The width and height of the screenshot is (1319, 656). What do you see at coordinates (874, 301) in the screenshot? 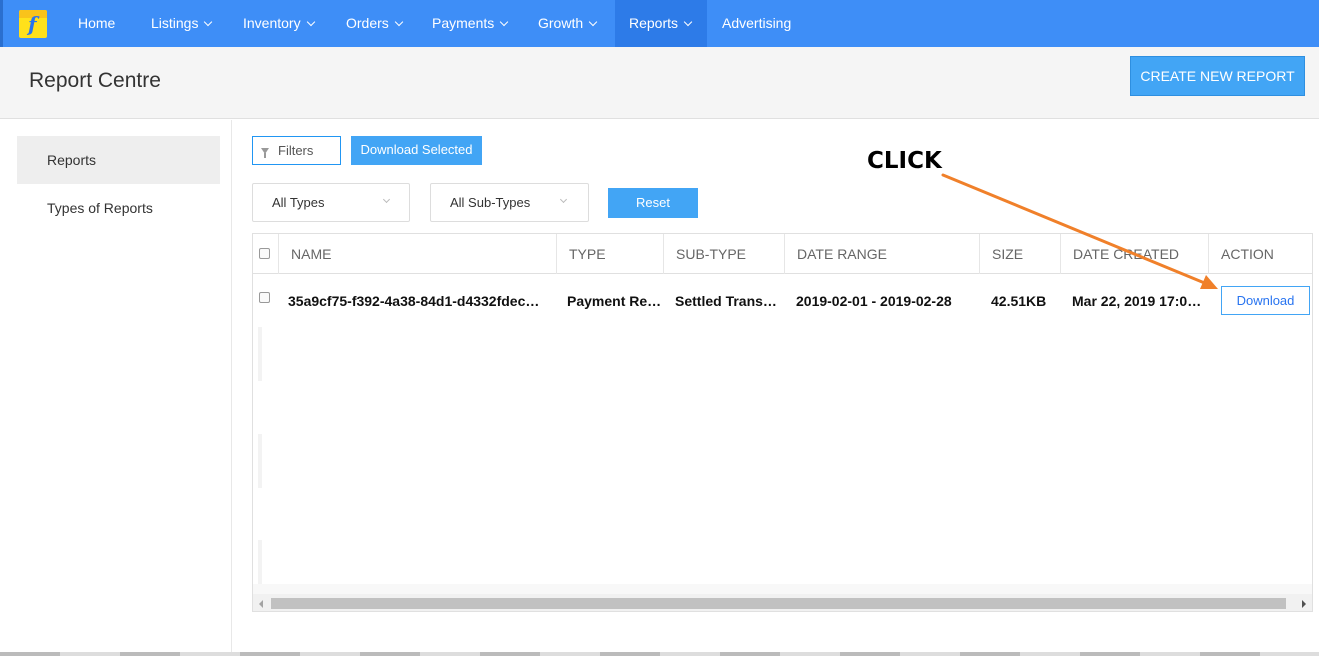
I see `cell-date-range: 2019-02-01 - 2019-02-28` at bounding box center [874, 301].